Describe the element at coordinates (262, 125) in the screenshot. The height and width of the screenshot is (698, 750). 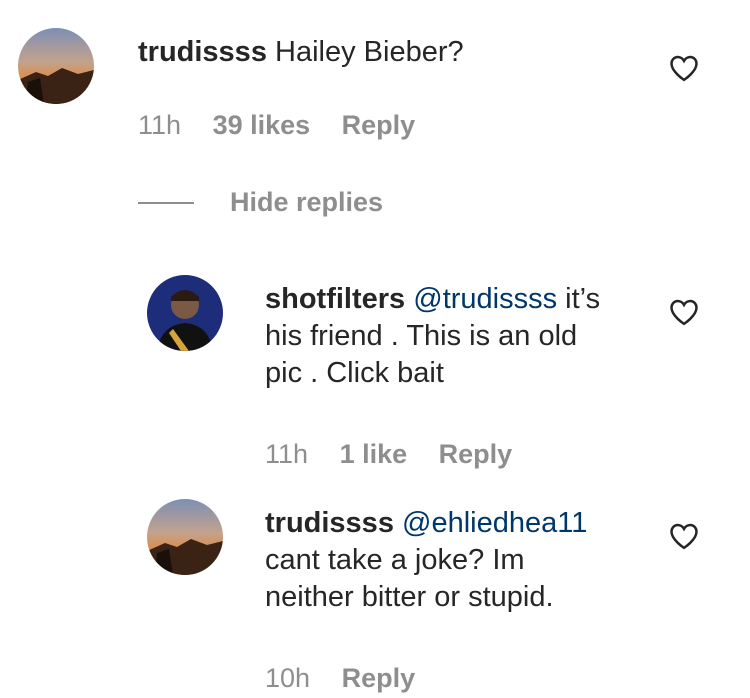
I see `comment-likes: 39 likes` at that location.